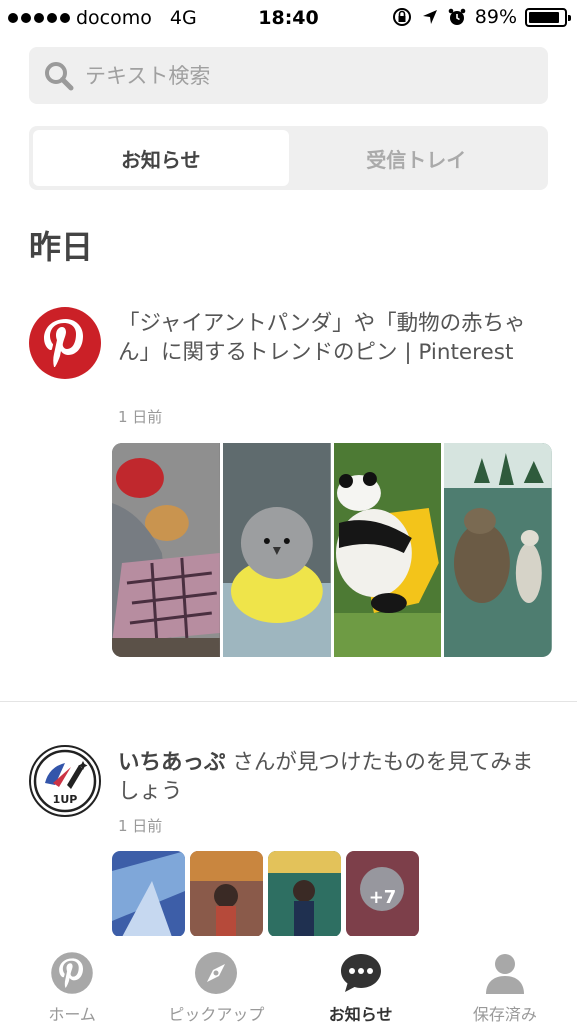  Describe the element at coordinates (417, 158) in the screenshot. I see `tab-inbox: 受信トレイ` at that location.